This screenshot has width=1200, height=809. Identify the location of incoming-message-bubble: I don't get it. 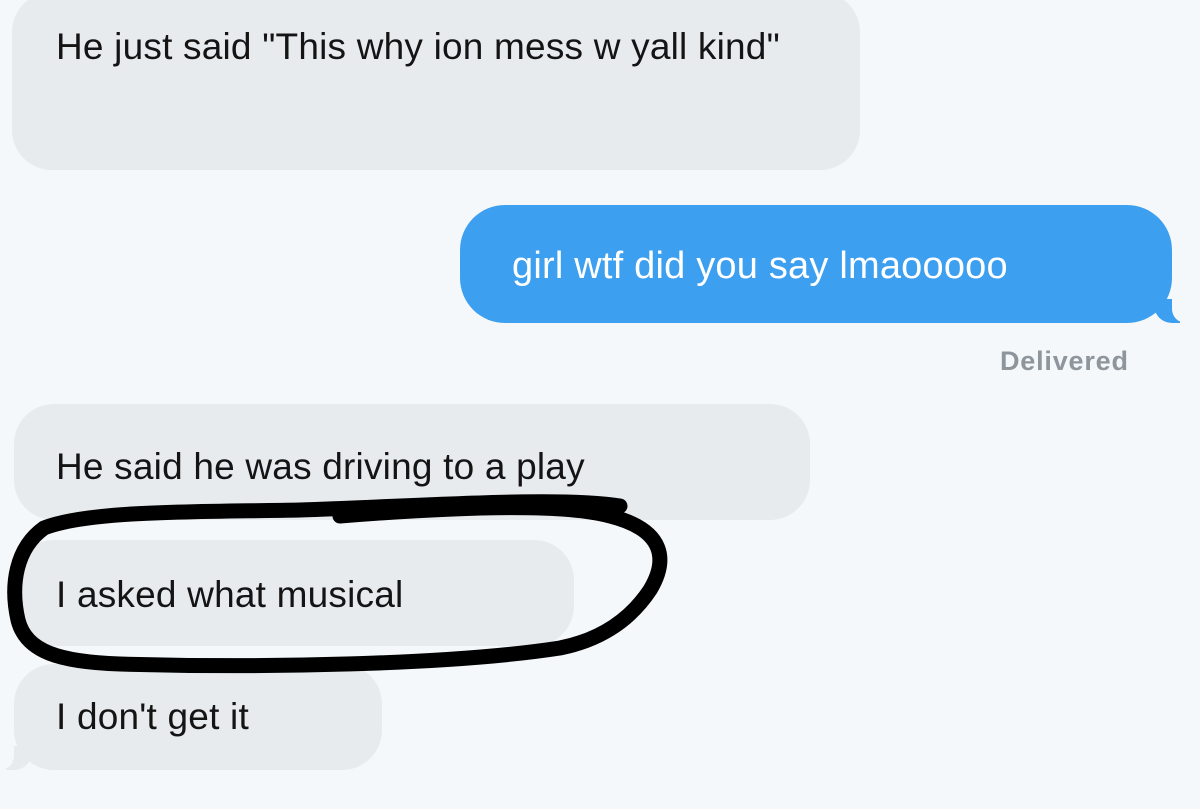
(191, 717).